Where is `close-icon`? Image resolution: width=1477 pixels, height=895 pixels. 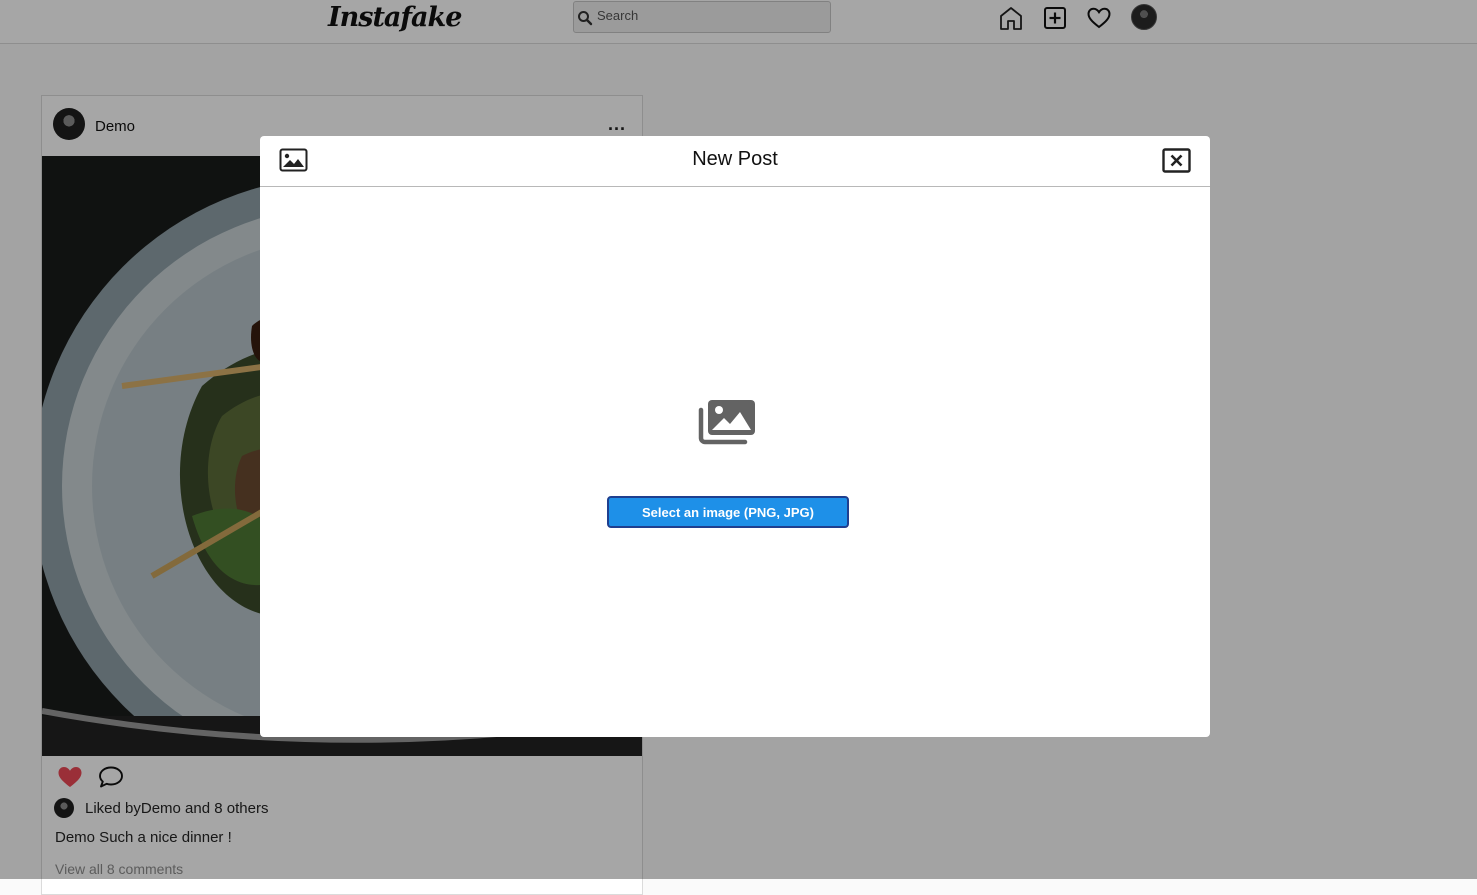 close-icon is located at coordinates (1176, 160).